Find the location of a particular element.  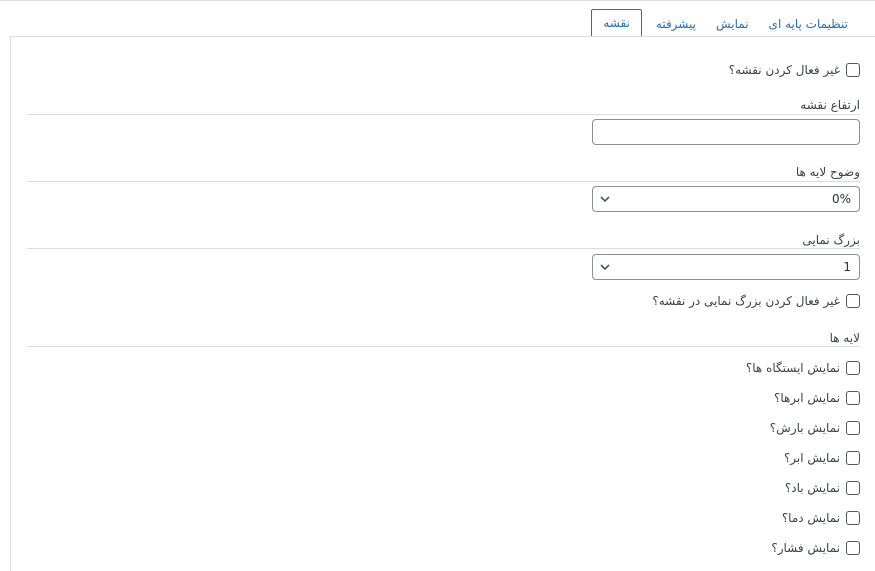

disable-map-checkbox is located at coordinates (853, 70).